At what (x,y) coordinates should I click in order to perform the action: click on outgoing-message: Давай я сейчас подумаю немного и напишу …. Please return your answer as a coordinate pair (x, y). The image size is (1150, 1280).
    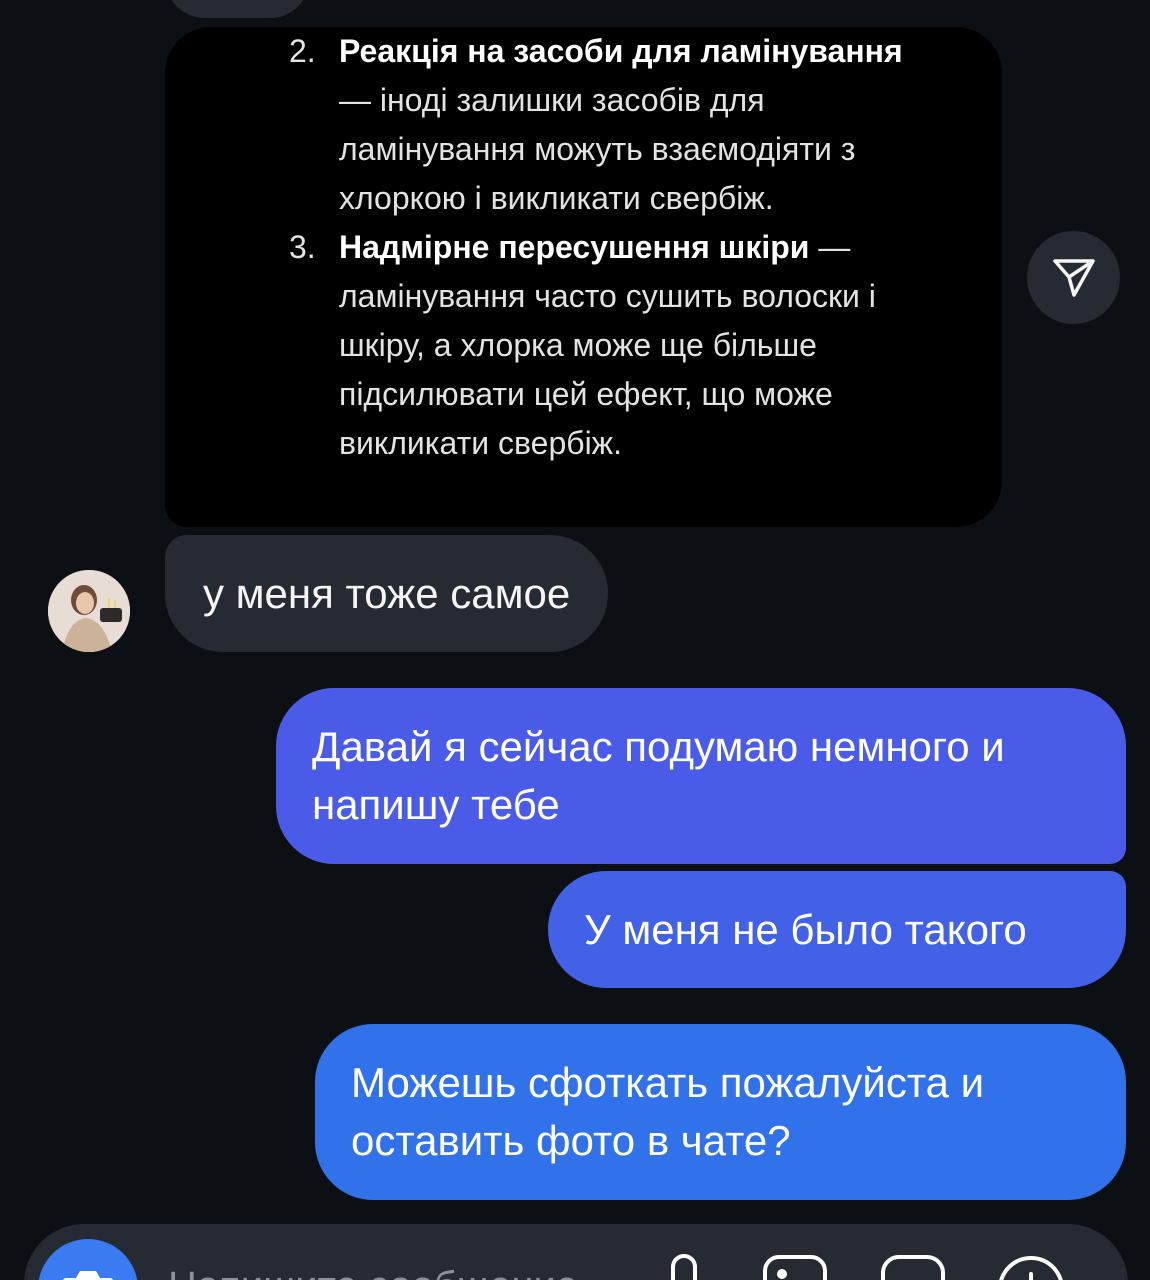
    Looking at the image, I should click on (701, 776).